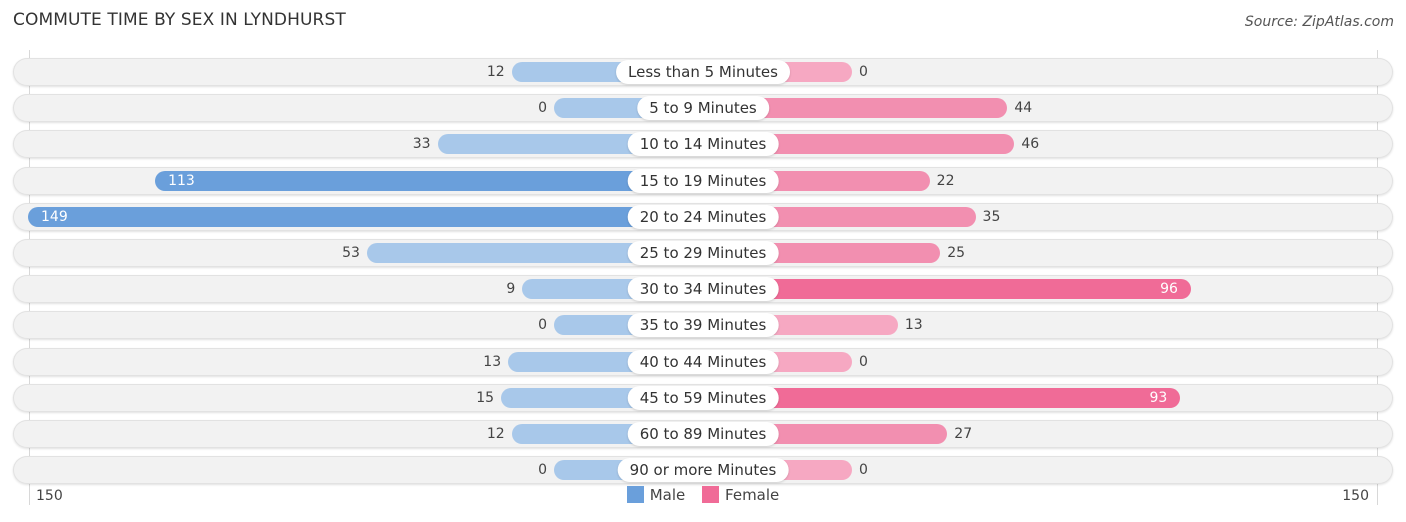 The height and width of the screenshot is (522, 1406). I want to click on value-label-female: 13, so click(913, 325).